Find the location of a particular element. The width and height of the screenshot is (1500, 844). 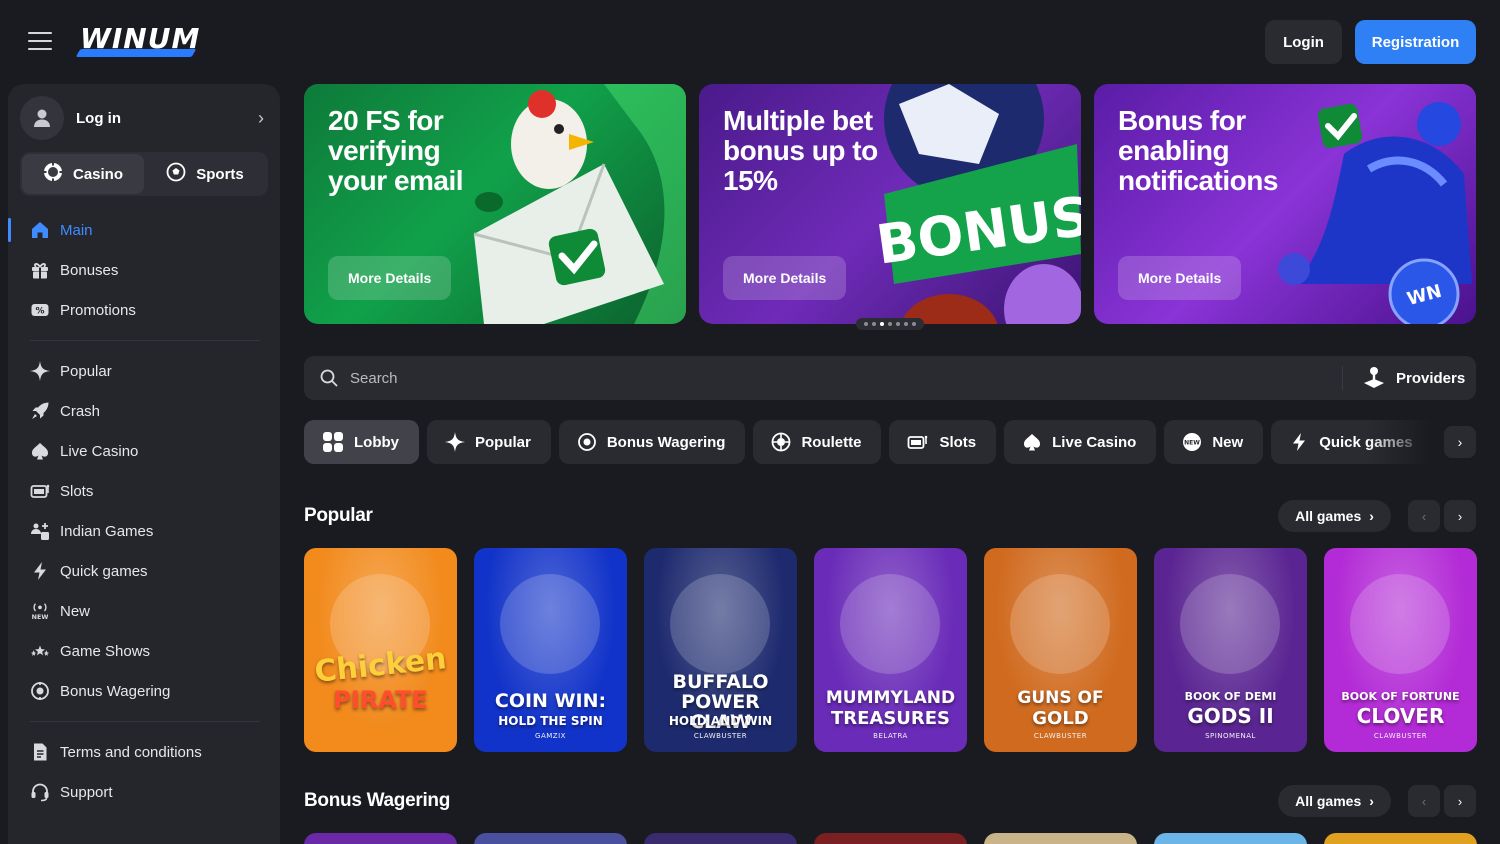

sidebar-item-quick-games: Quick games is located at coordinates (144, 571).